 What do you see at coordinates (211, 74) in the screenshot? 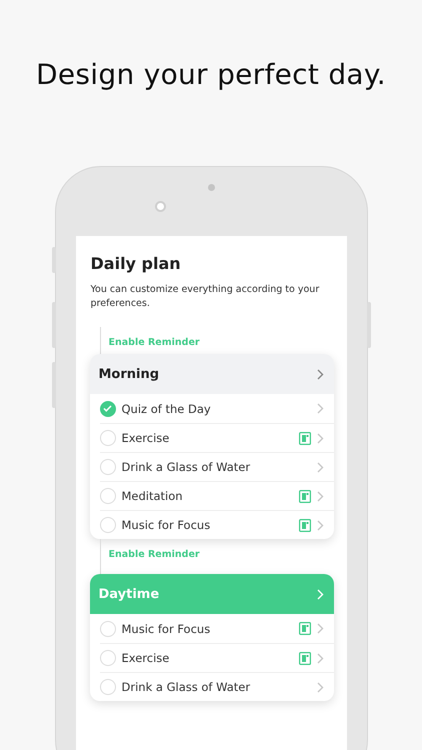
I see `headline: Design your perfect day.` at bounding box center [211, 74].